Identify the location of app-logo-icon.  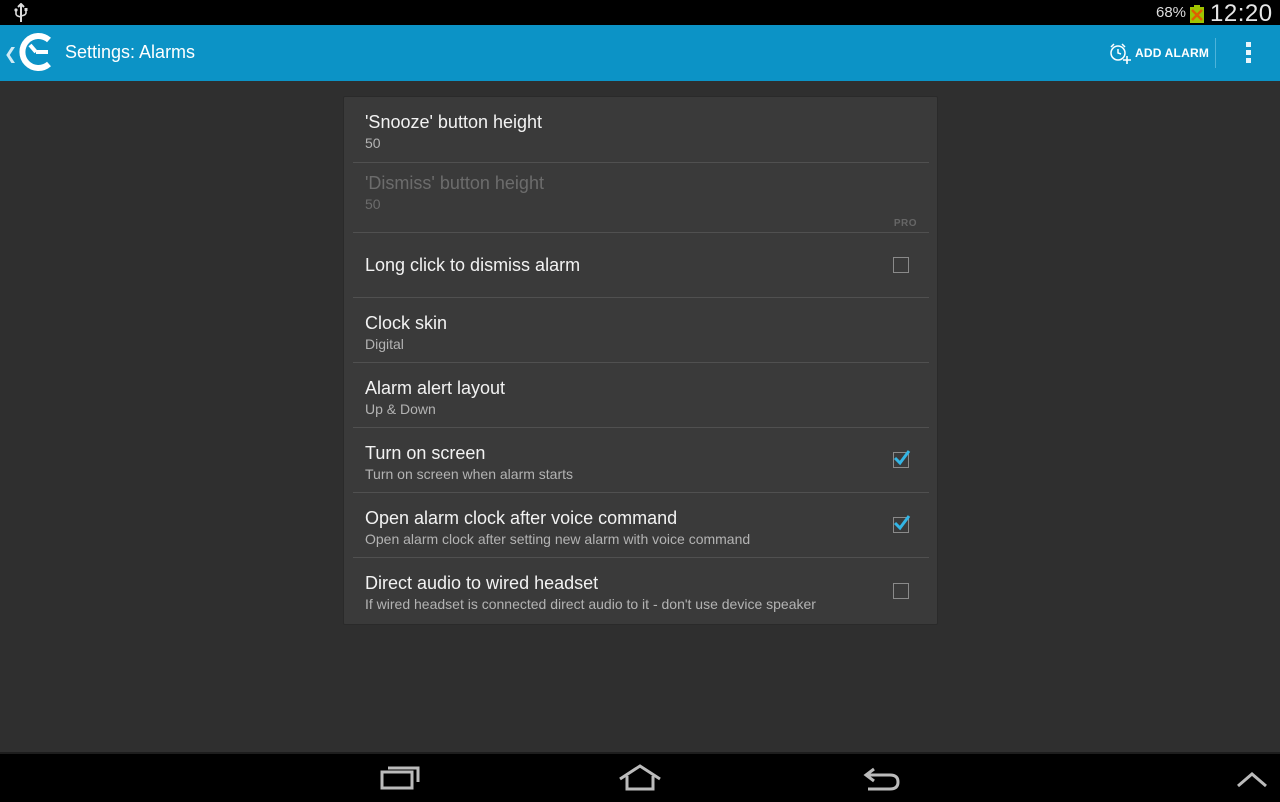
(36, 52).